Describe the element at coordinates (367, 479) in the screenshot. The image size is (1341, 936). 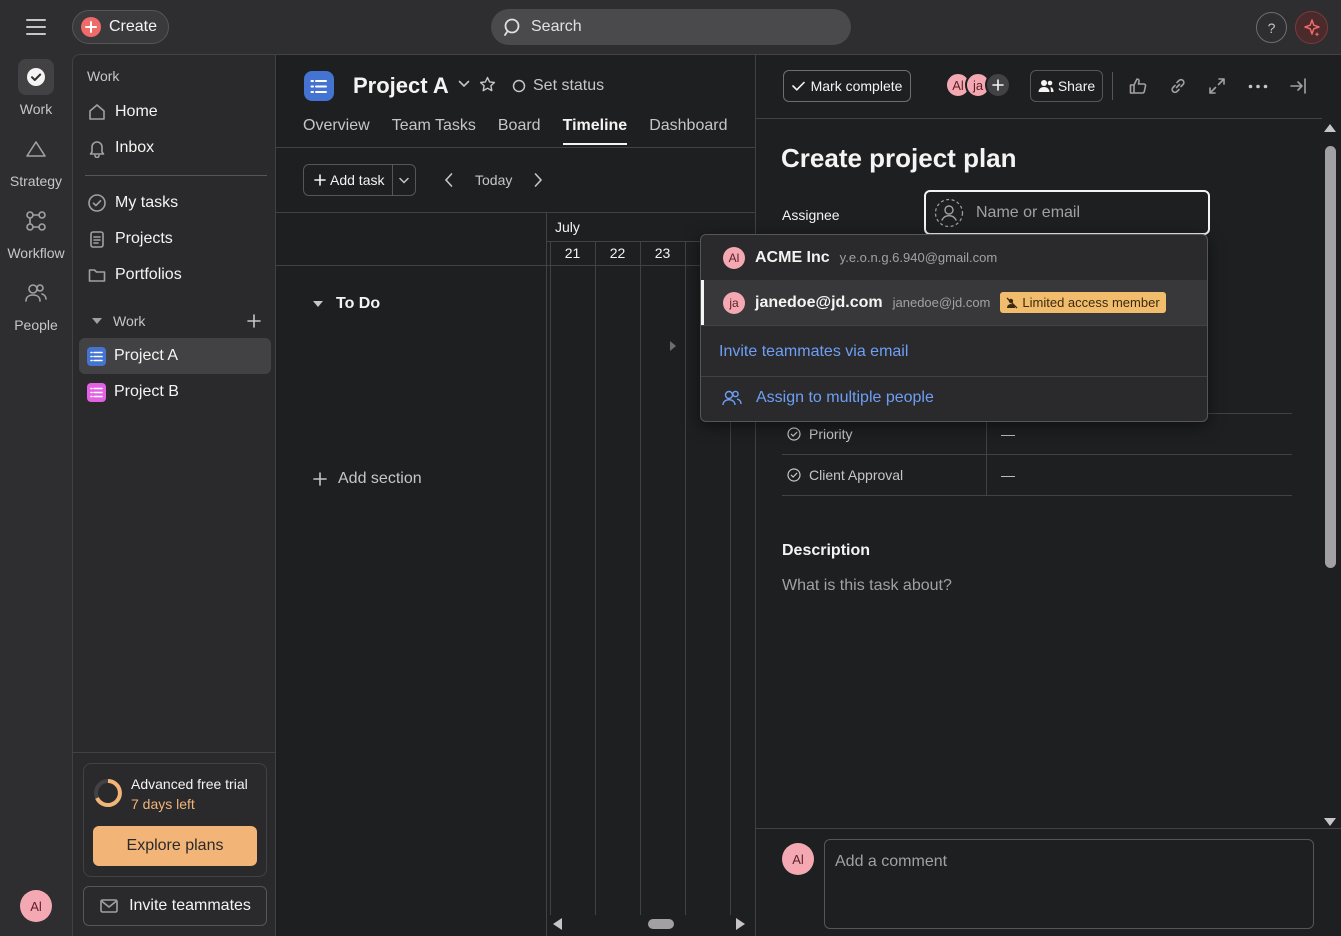
I see `add-section-button: Add section` at that location.